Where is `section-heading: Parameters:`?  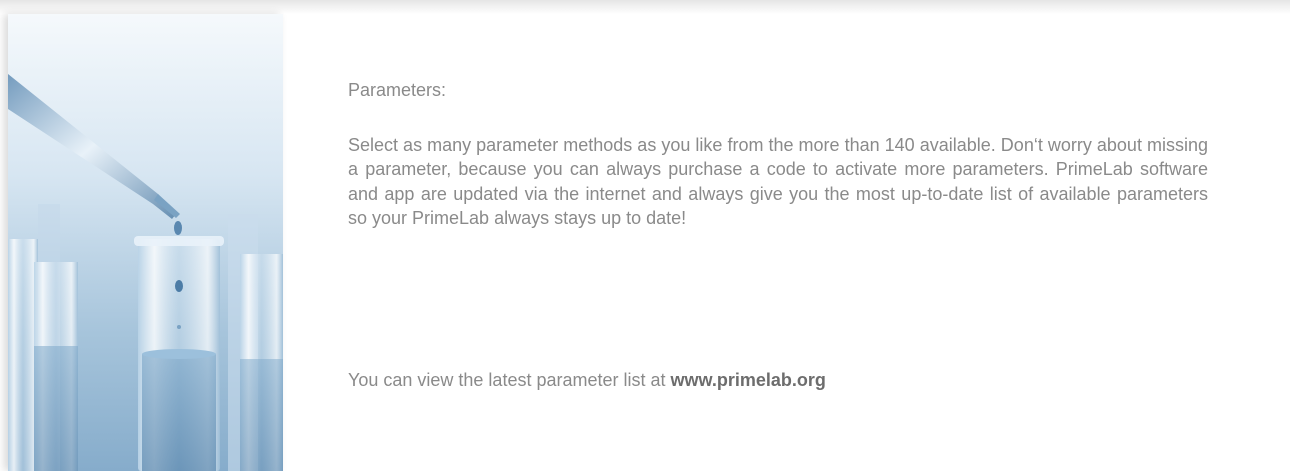
section-heading: Parameters: is located at coordinates (397, 90).